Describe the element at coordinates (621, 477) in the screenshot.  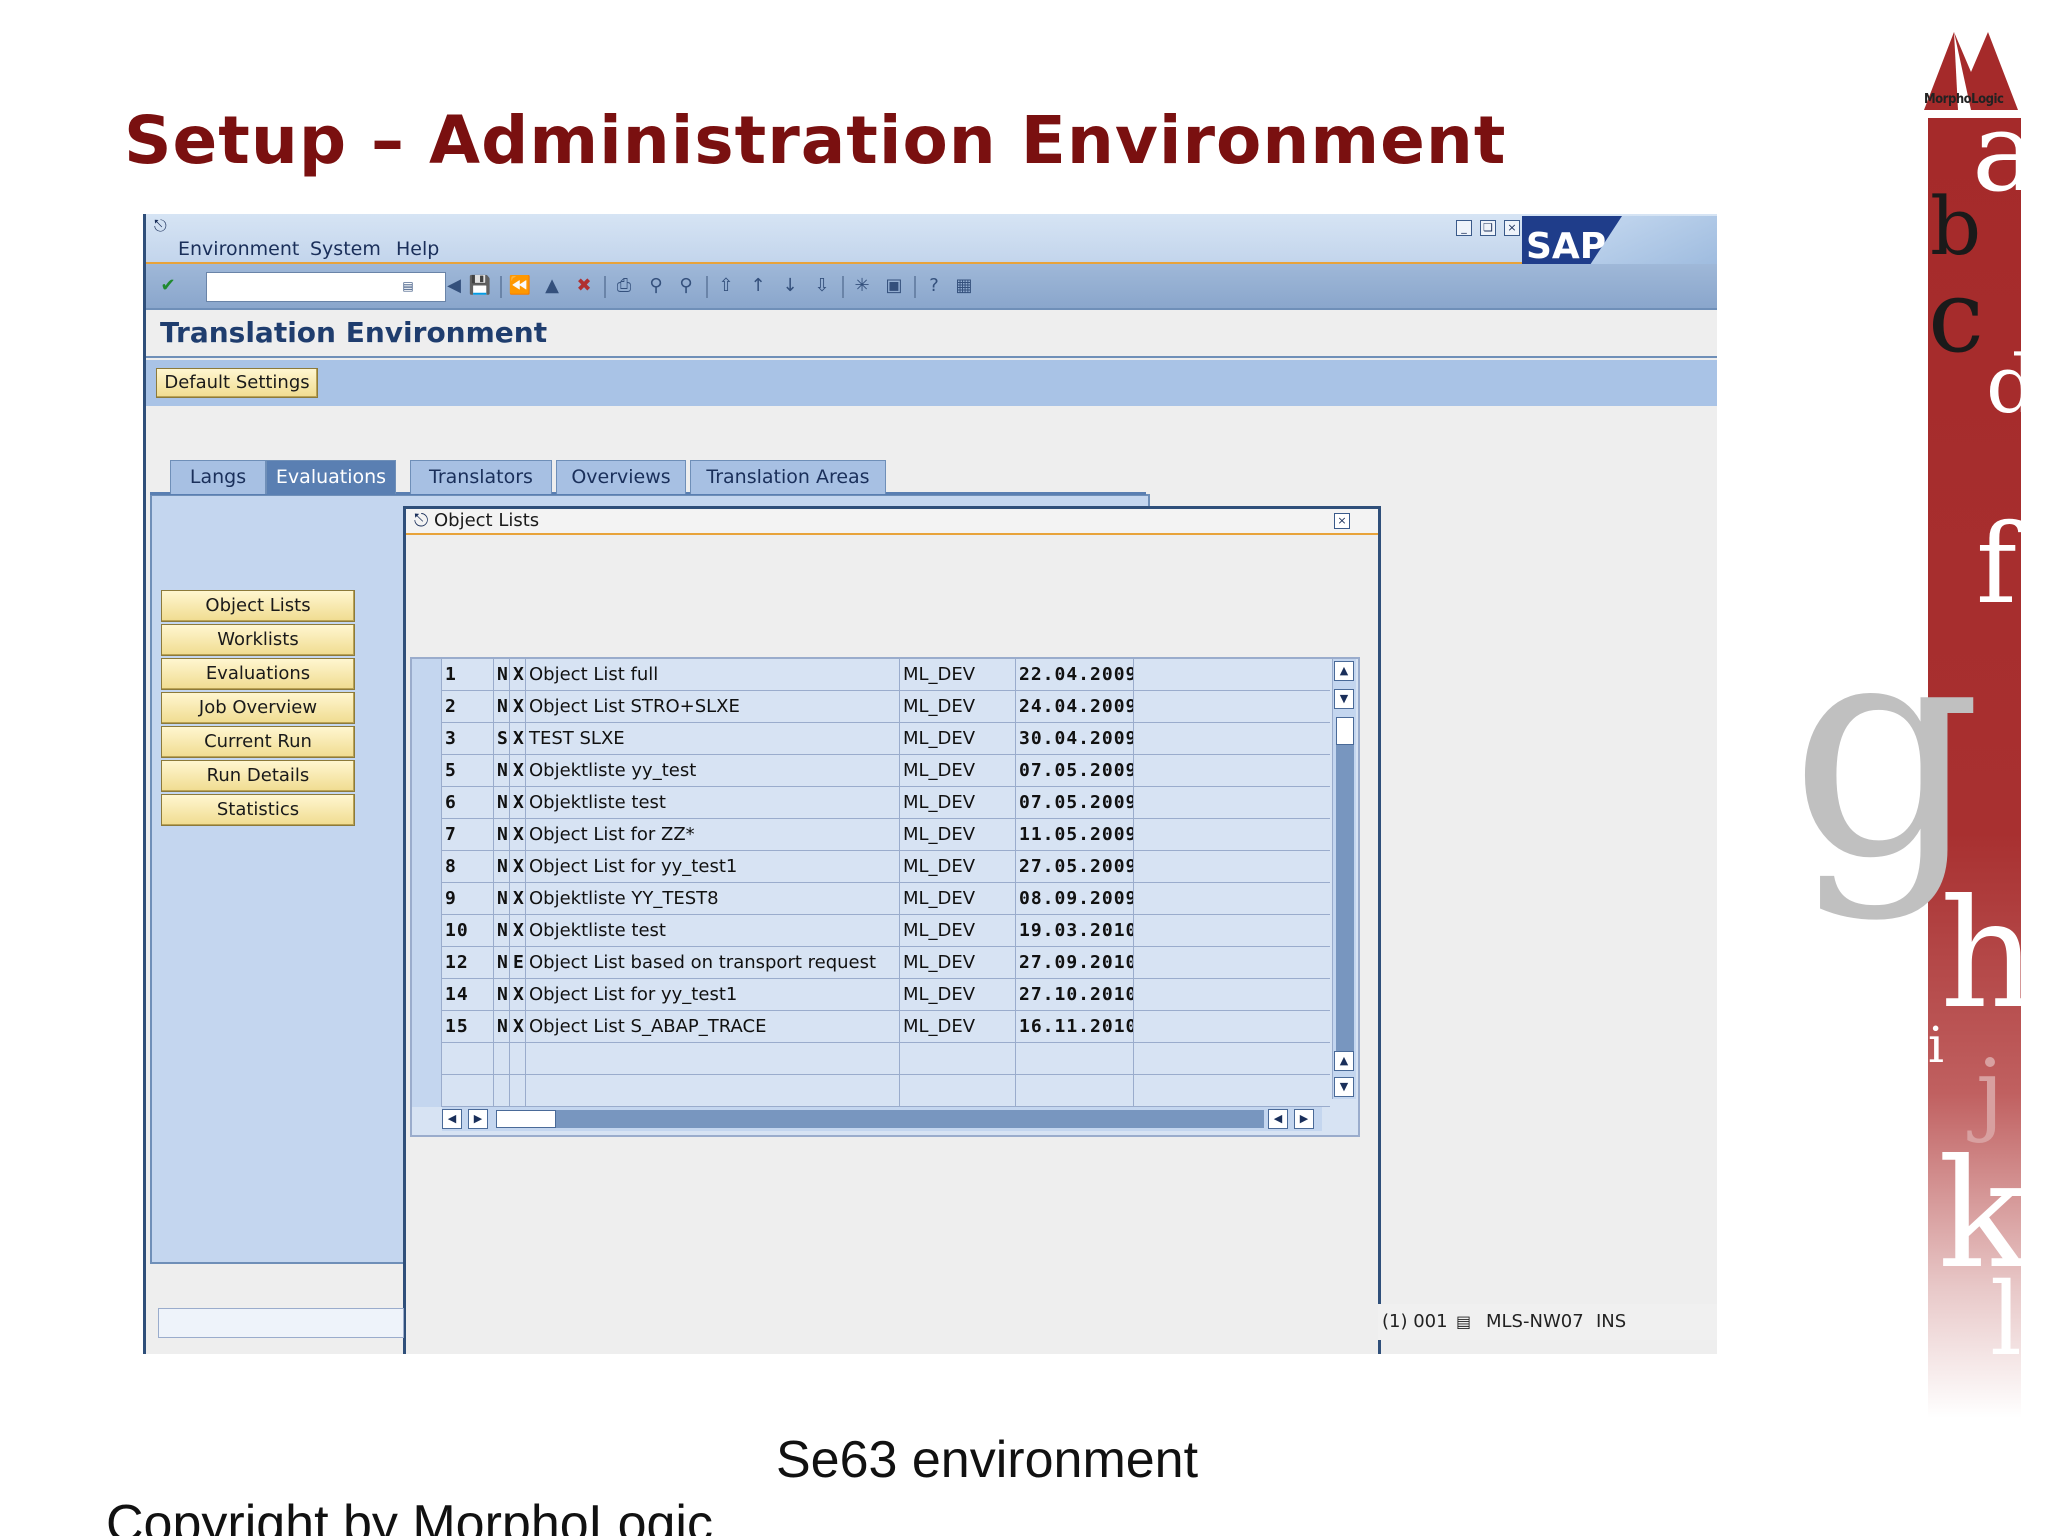
I see `tab-overviews: Overviews` at that location.